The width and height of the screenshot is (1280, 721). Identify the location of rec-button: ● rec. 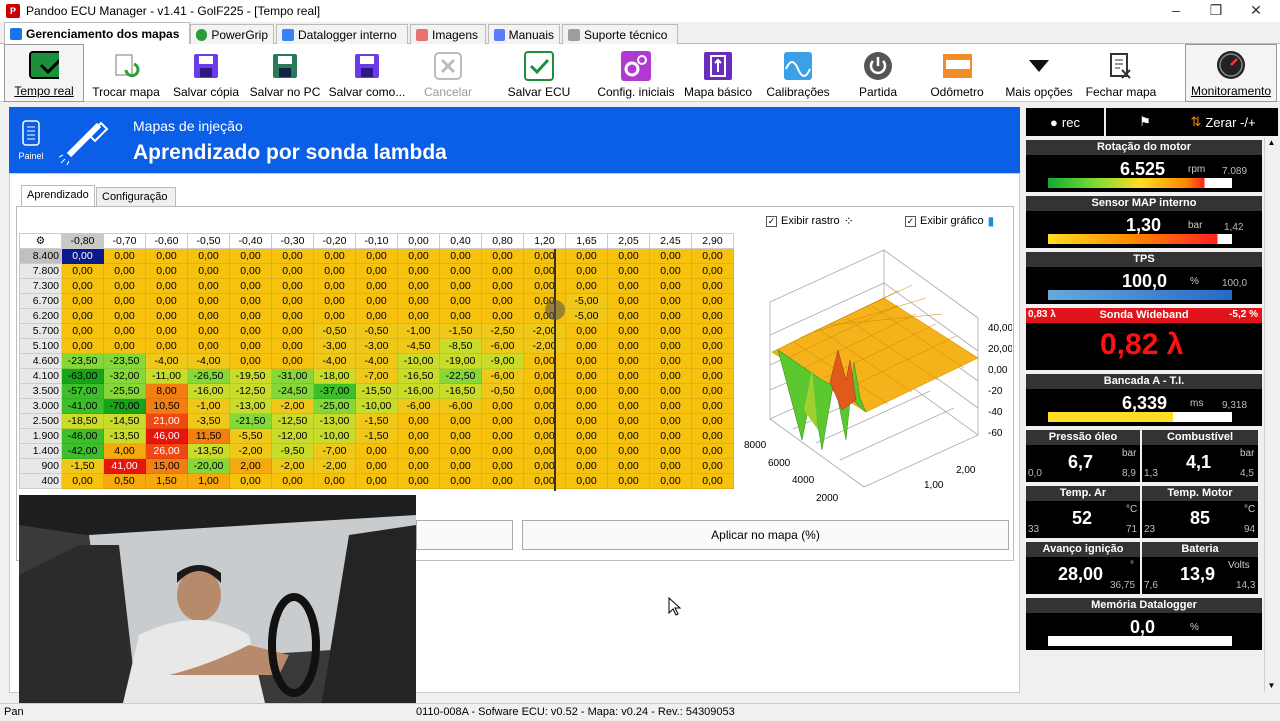
(1065, 122).